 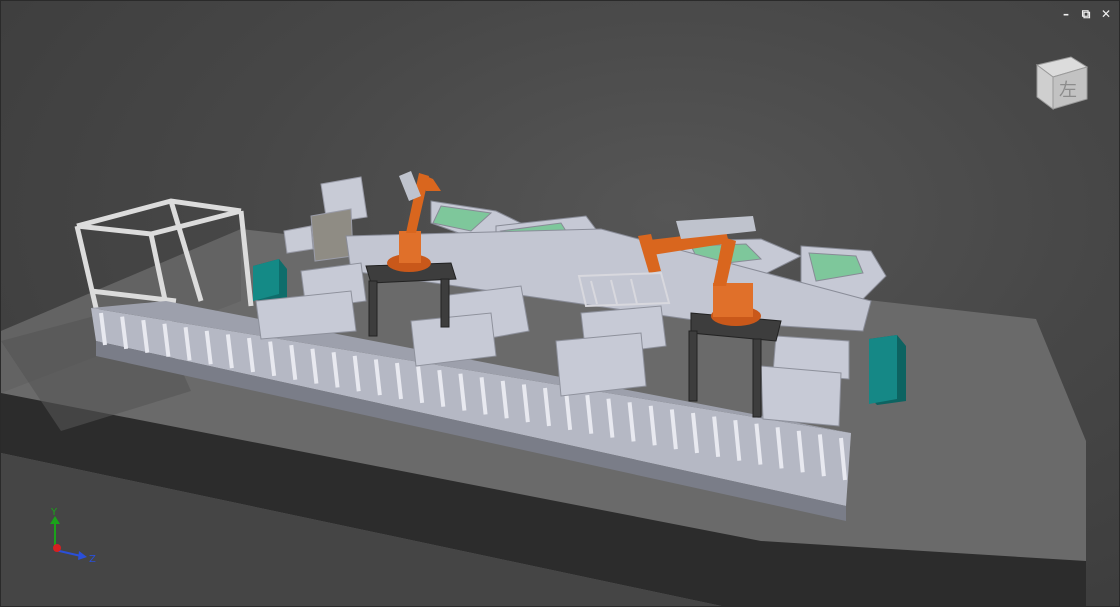 I want to click on view-cube: 左, so click(x=1061, y=83).